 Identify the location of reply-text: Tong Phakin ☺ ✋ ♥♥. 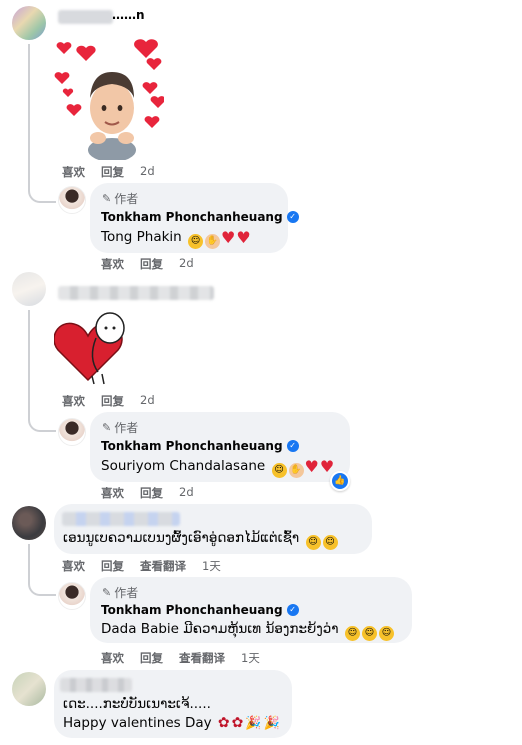
(176, 238).